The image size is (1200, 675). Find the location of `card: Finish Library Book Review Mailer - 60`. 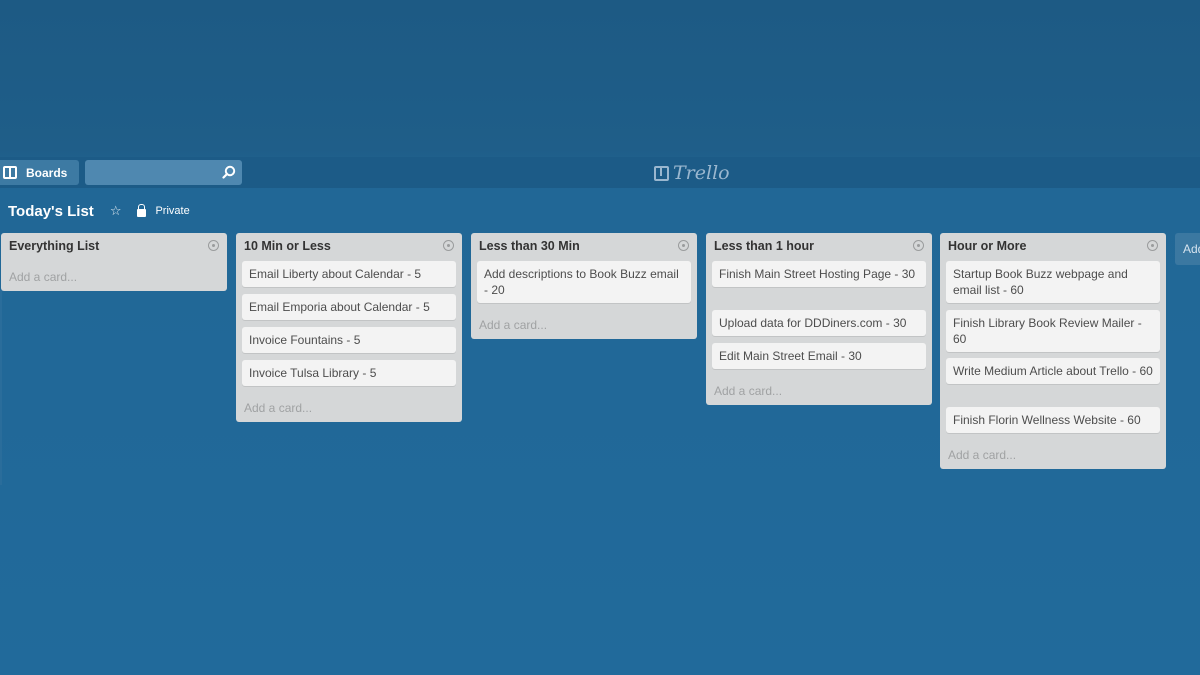

card: Finish Library Book Review Mailer - 60 is located at coordinates (1053, 331).